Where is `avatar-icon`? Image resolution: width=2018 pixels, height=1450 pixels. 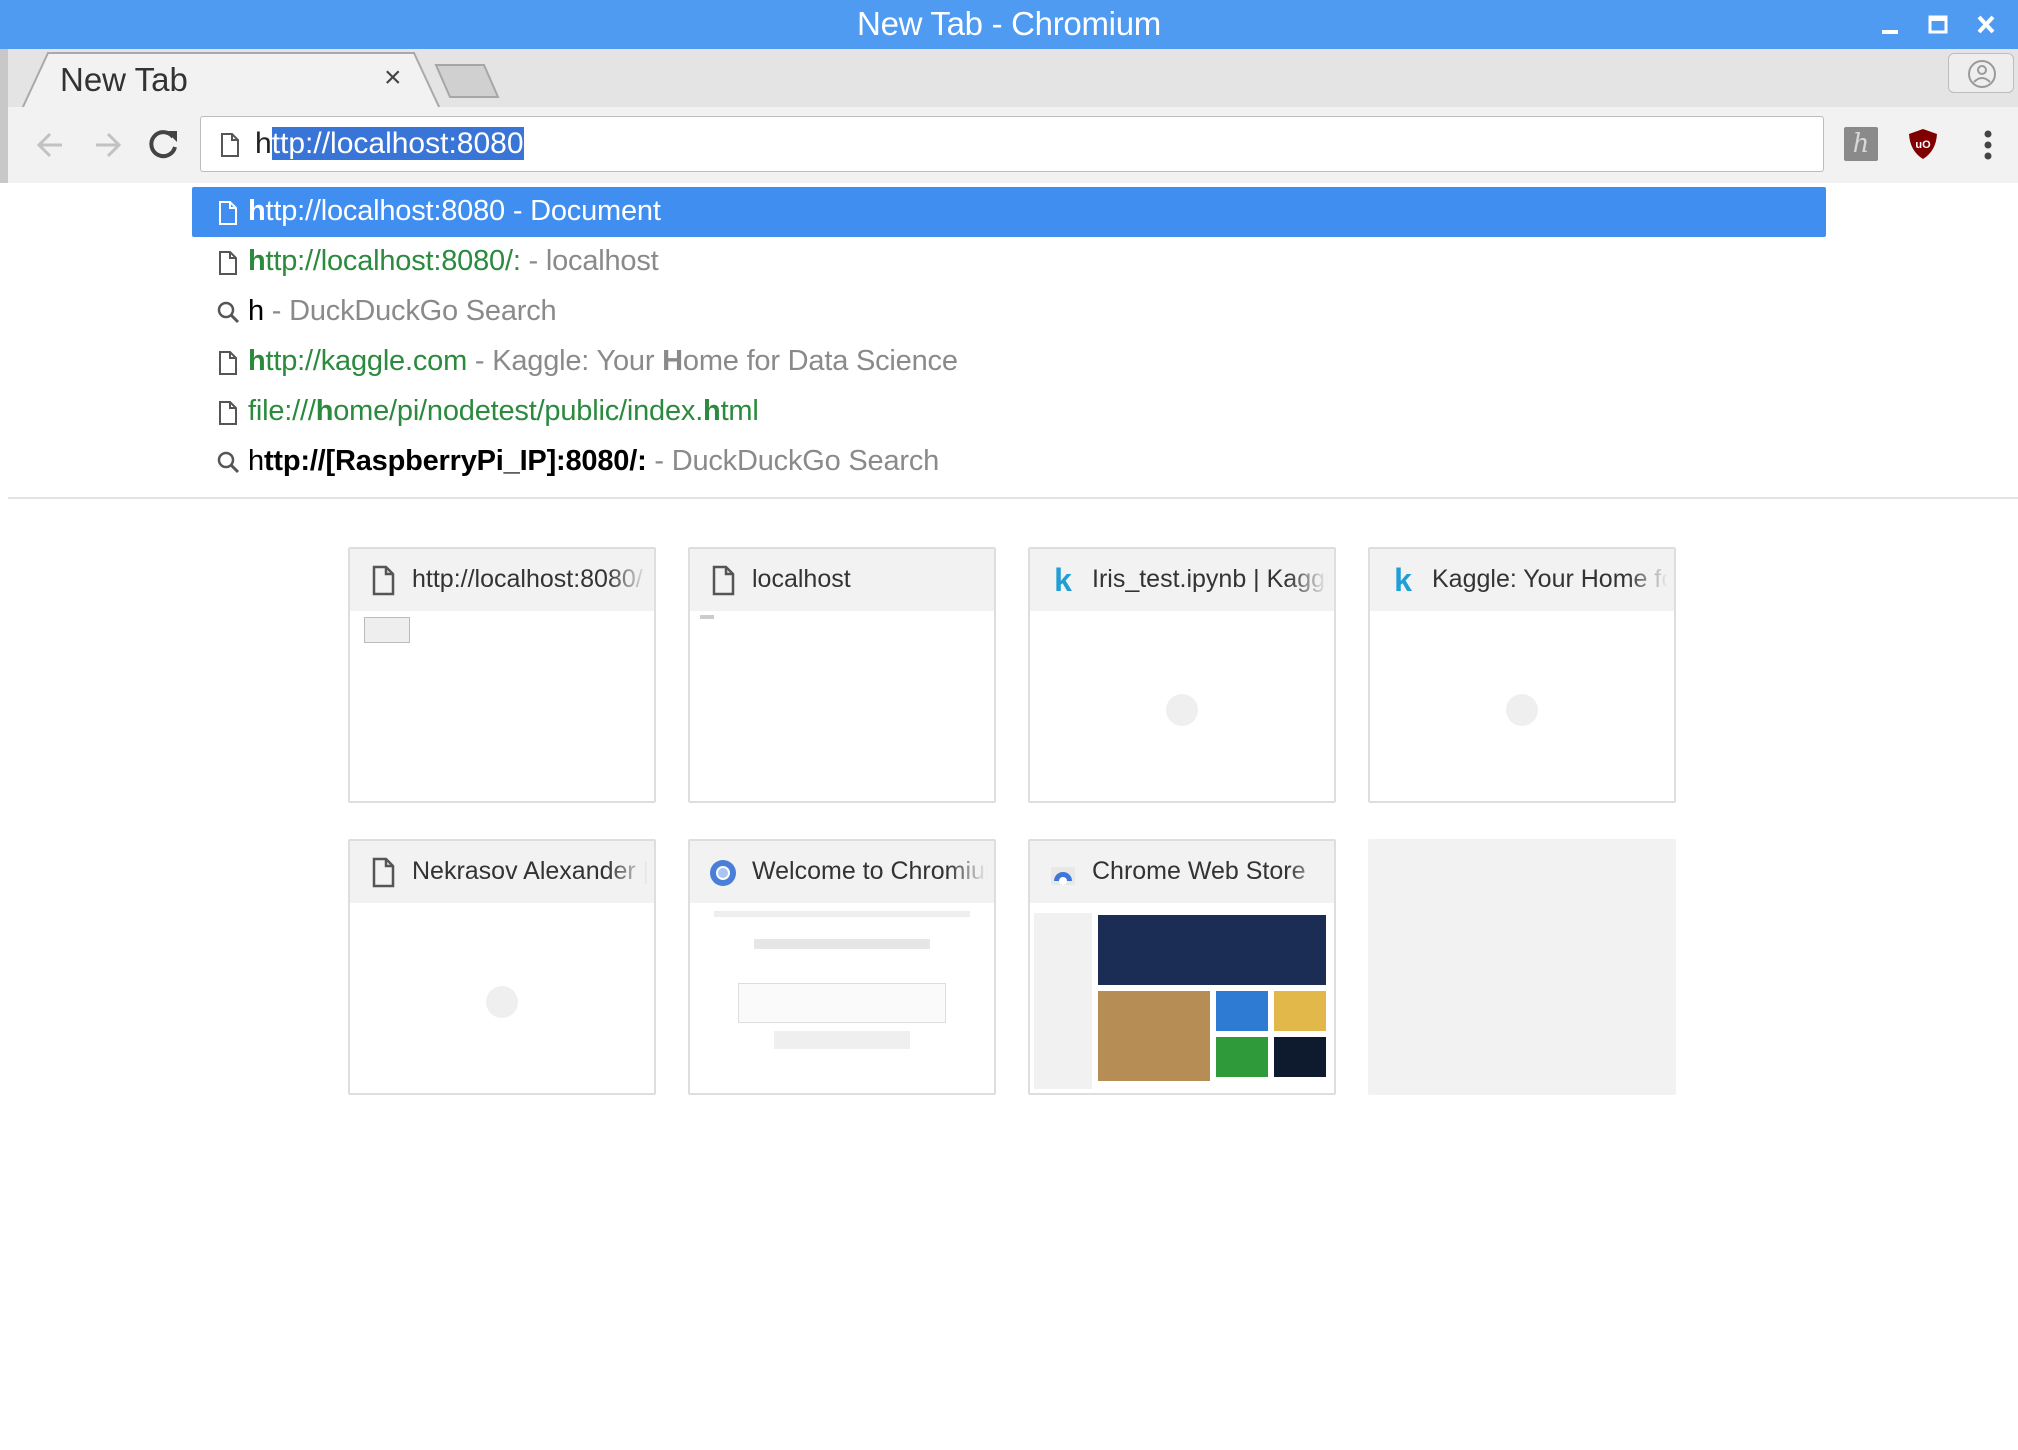
avatar-icon is located at coordinates (1982, 74).